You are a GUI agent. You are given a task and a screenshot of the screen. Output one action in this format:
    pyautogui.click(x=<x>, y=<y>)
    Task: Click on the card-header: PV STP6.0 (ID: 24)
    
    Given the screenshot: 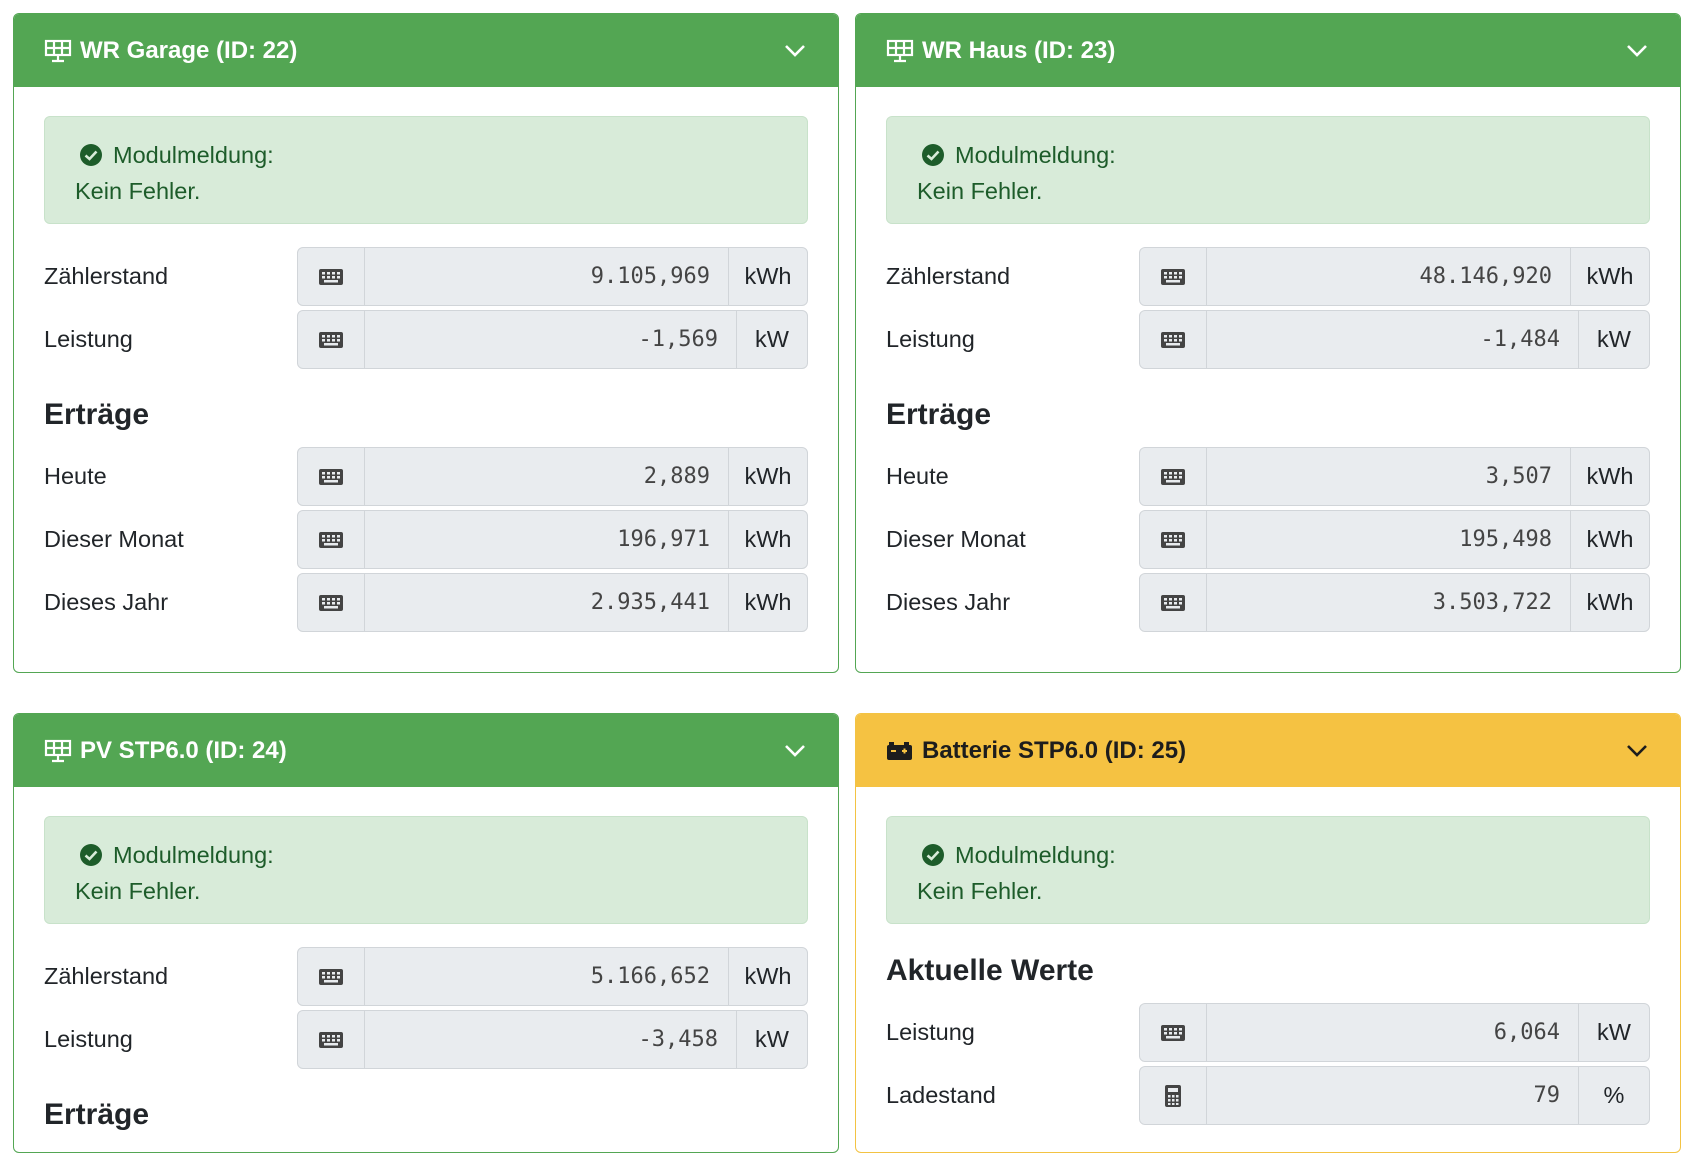 What is the action you would take?
    pyautogui.click(x=426, y=750)
    